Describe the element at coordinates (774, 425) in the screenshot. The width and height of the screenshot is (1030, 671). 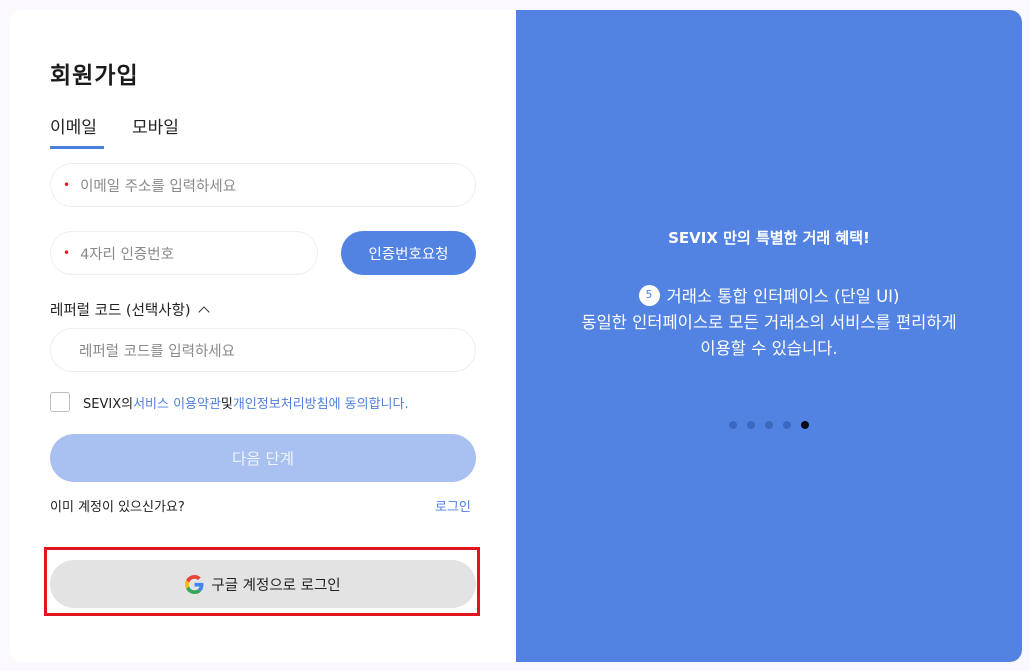
I see `carousel-dots` at that location.